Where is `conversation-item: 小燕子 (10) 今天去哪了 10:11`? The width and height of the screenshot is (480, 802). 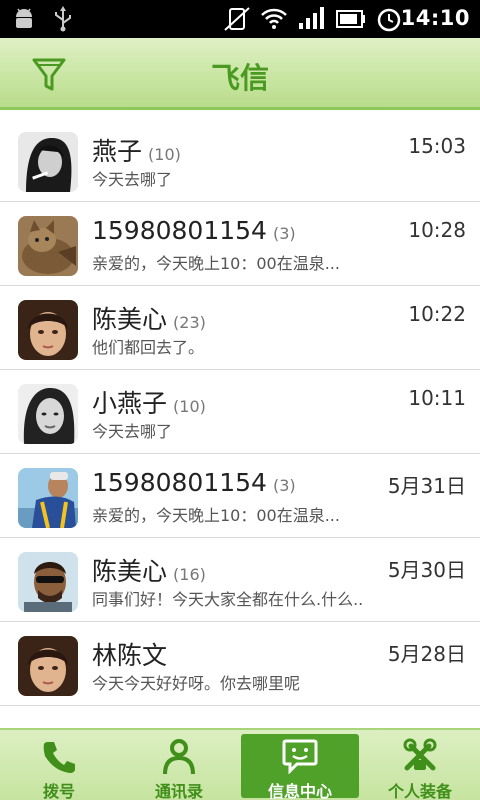
conversation-item: 小燕子 (10) 今天去哪了 10:11 is located at coordinates (240, 412).